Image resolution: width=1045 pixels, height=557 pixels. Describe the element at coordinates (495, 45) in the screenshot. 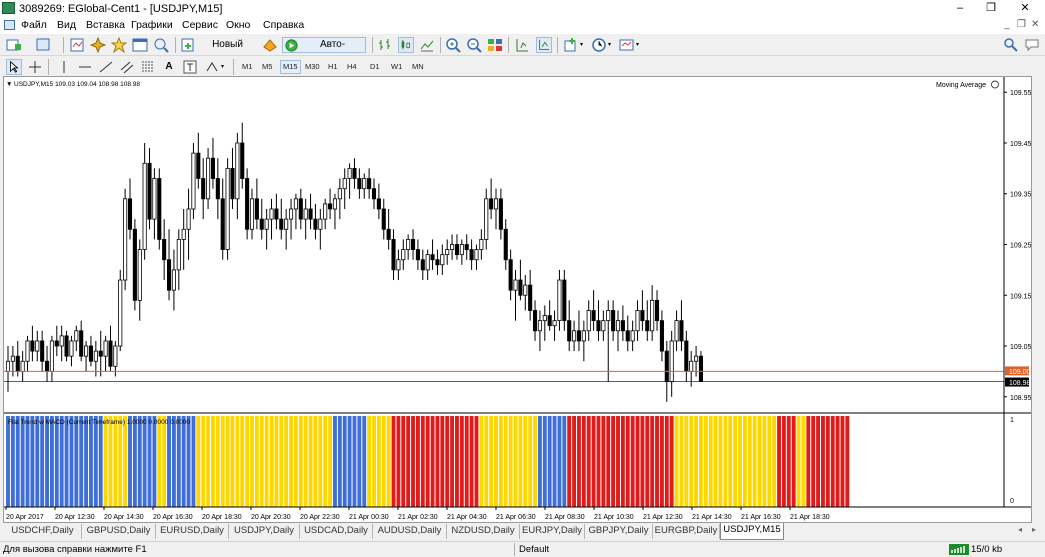

I see `tile-windows-icon` at that location.